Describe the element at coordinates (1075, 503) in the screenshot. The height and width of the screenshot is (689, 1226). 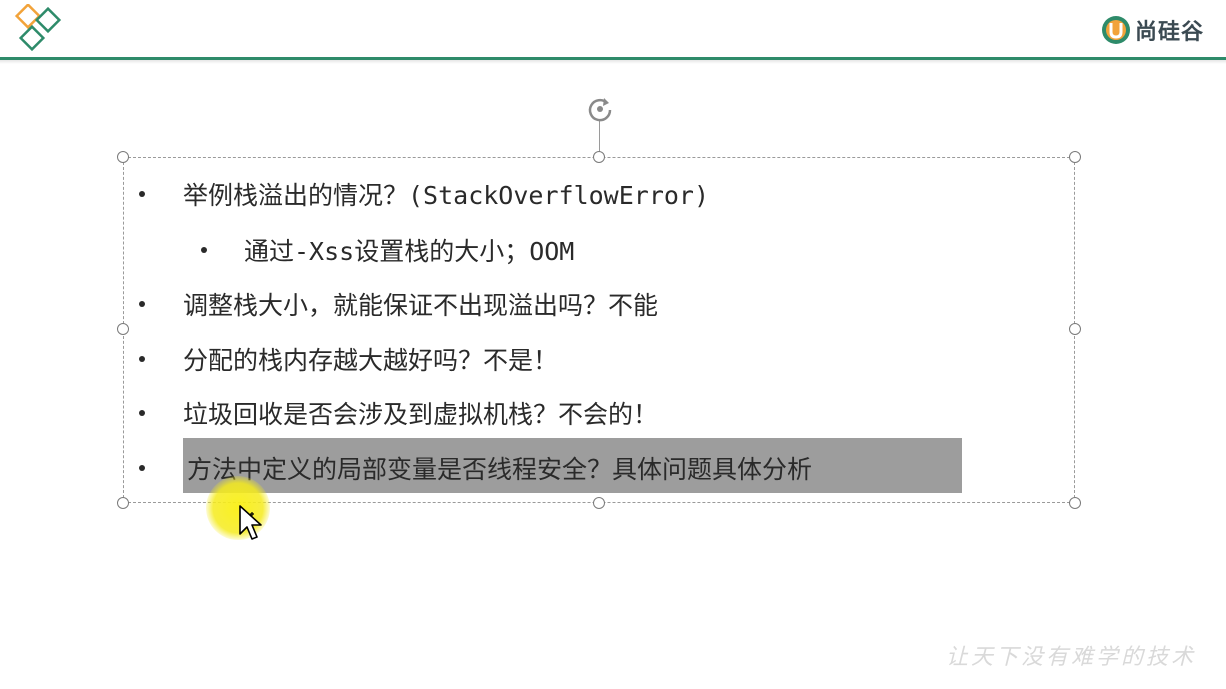
I see `resize-handle-bottom-right` at that location.